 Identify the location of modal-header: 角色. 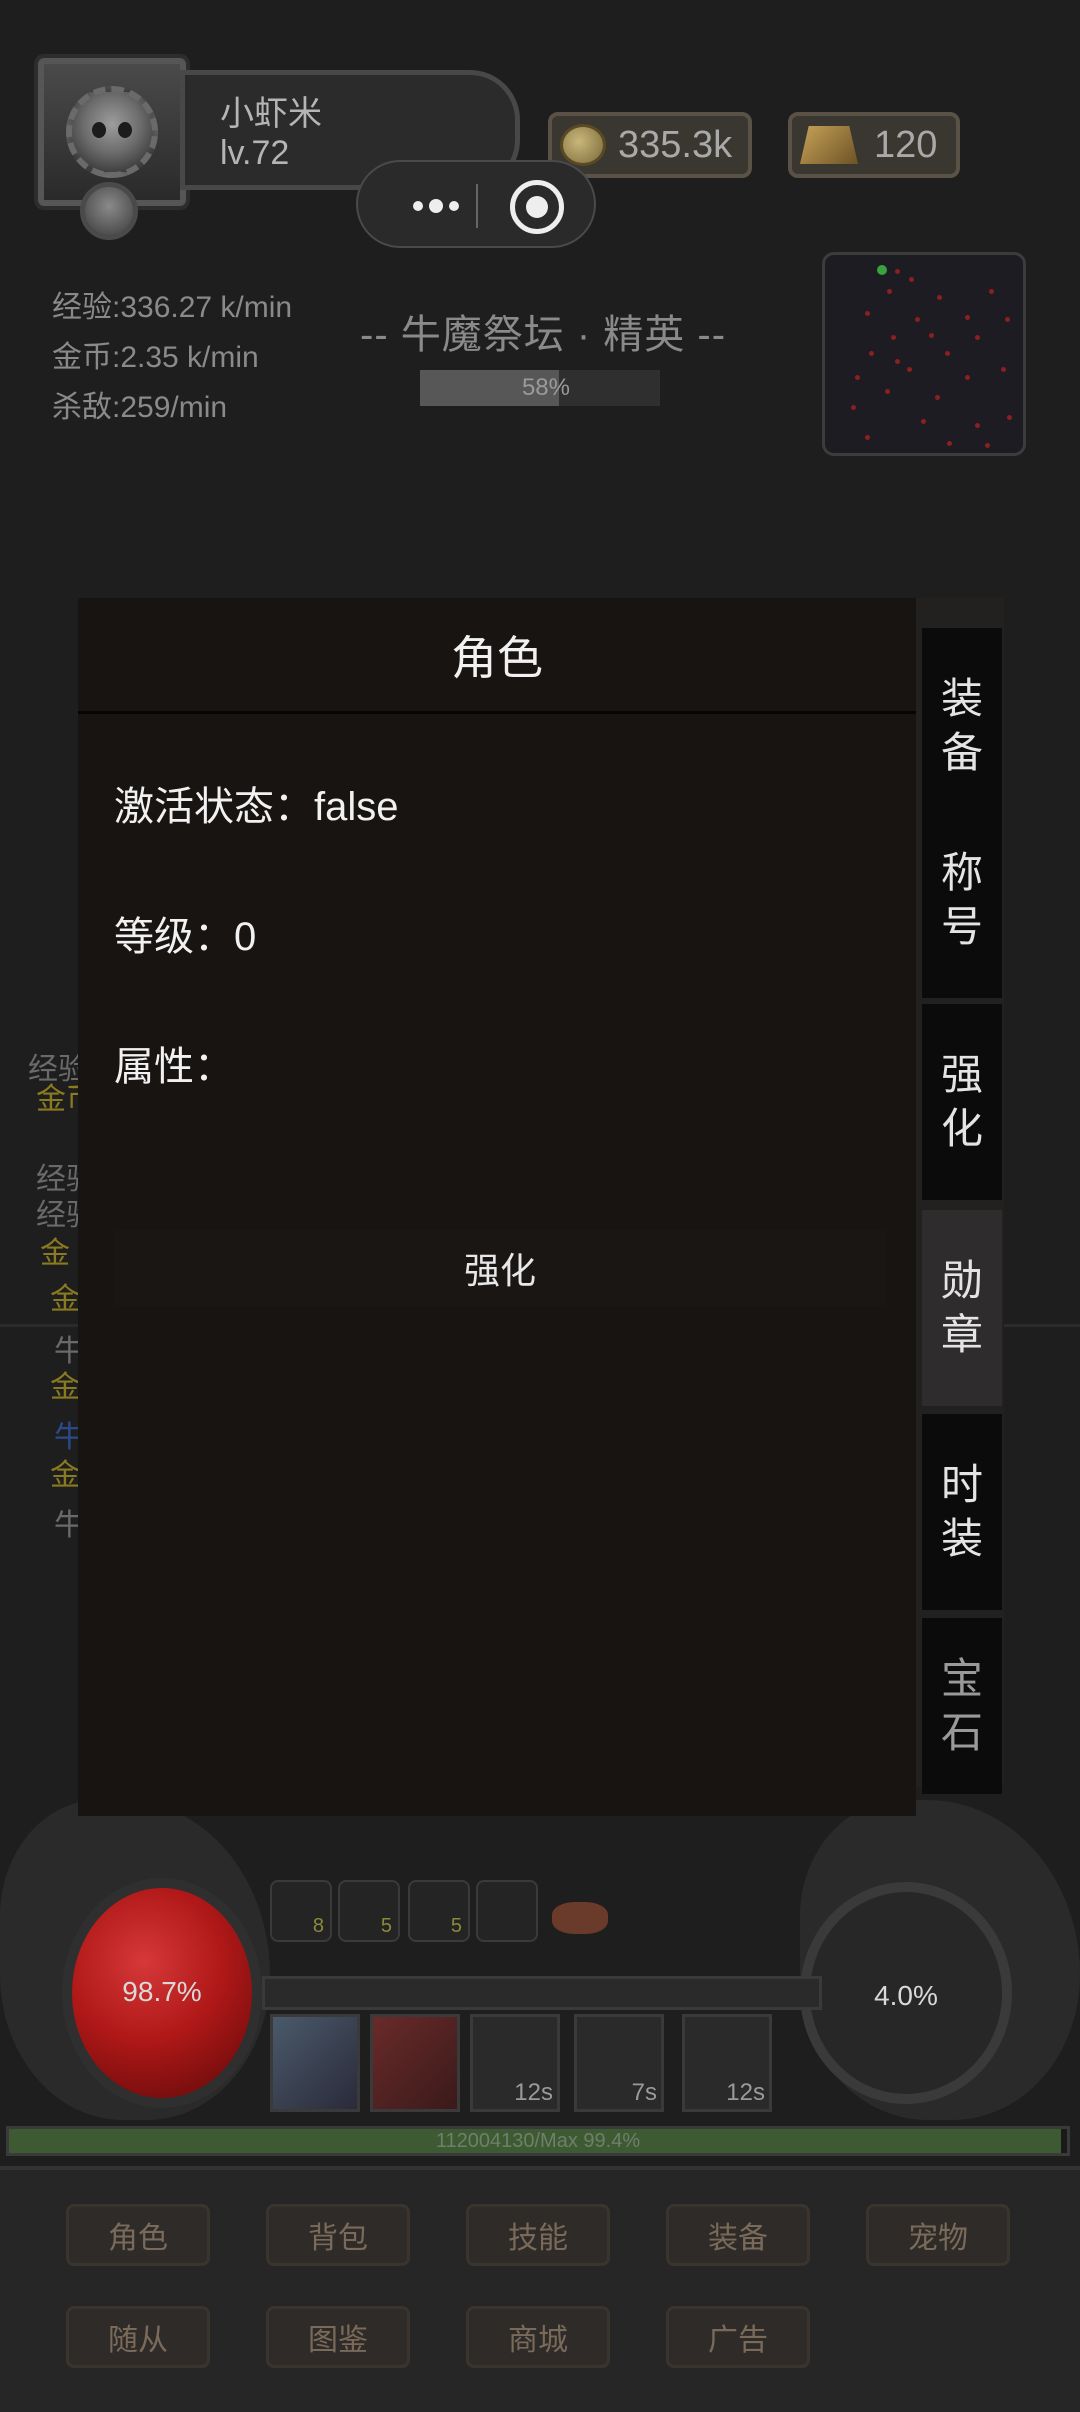
(497, 656).